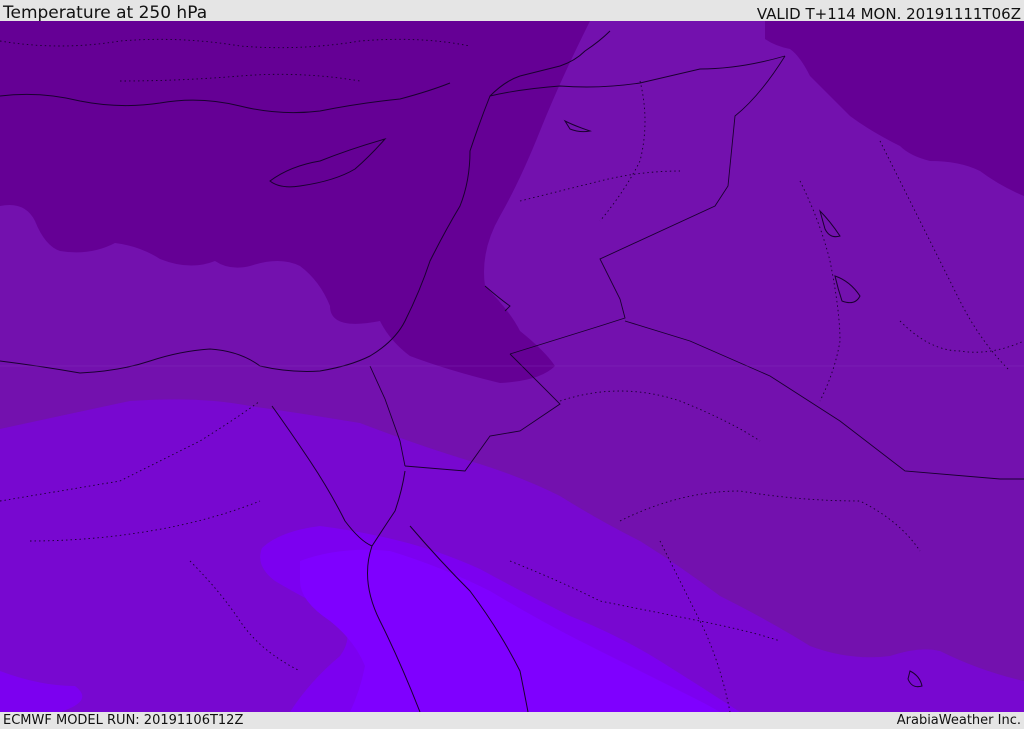  Describe the element at coordinates (105, 13) in the screenshot. I see `map-title: Temperature at 250 hPa` at that location.